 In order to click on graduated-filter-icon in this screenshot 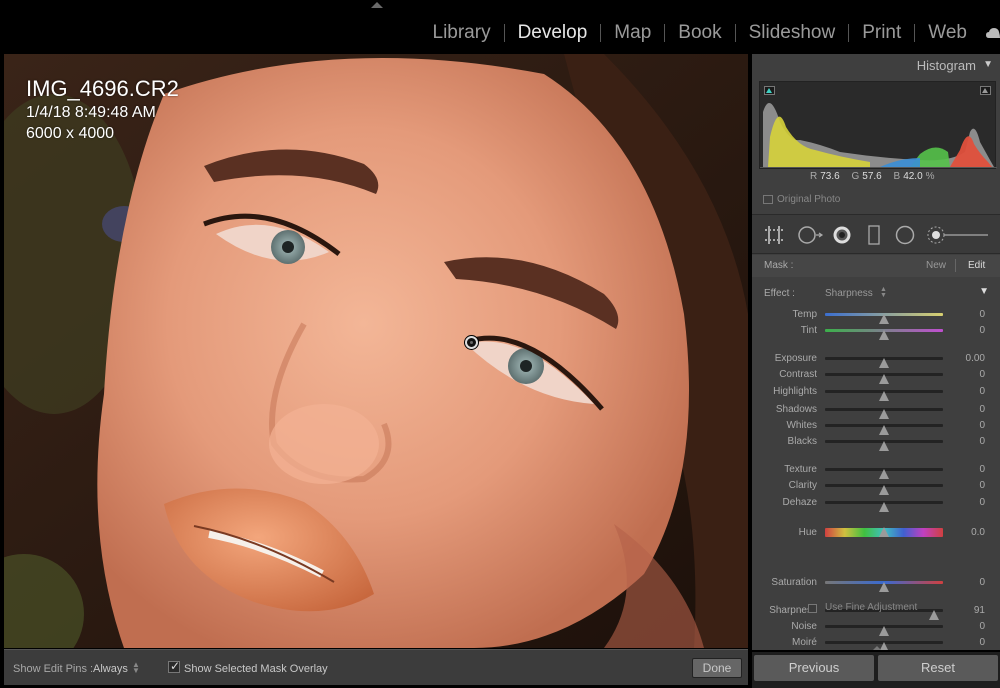, I will do `click(874, 235)`.